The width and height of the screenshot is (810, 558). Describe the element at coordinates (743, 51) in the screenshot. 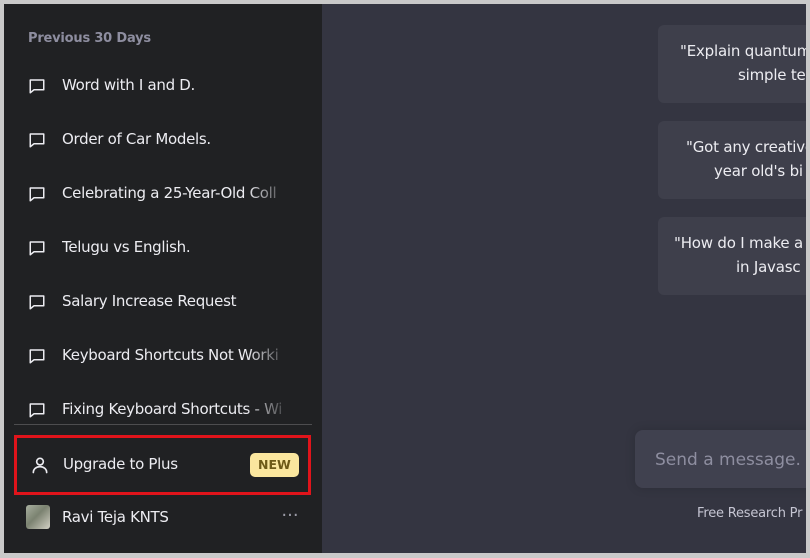

I see `example-prompt-line: "Explain quantum` at that location.